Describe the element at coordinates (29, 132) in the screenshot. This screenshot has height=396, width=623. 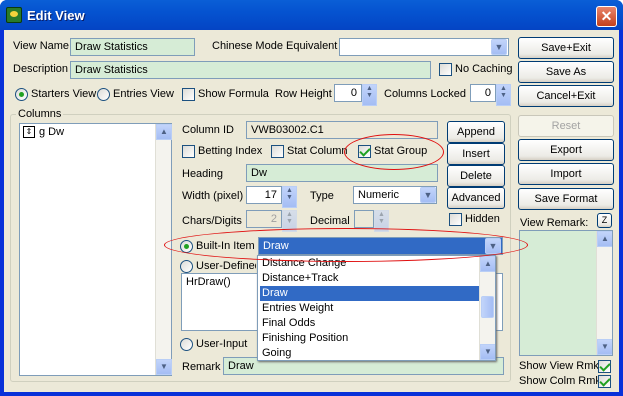
I see `sort-icon: ⇕` at that location.